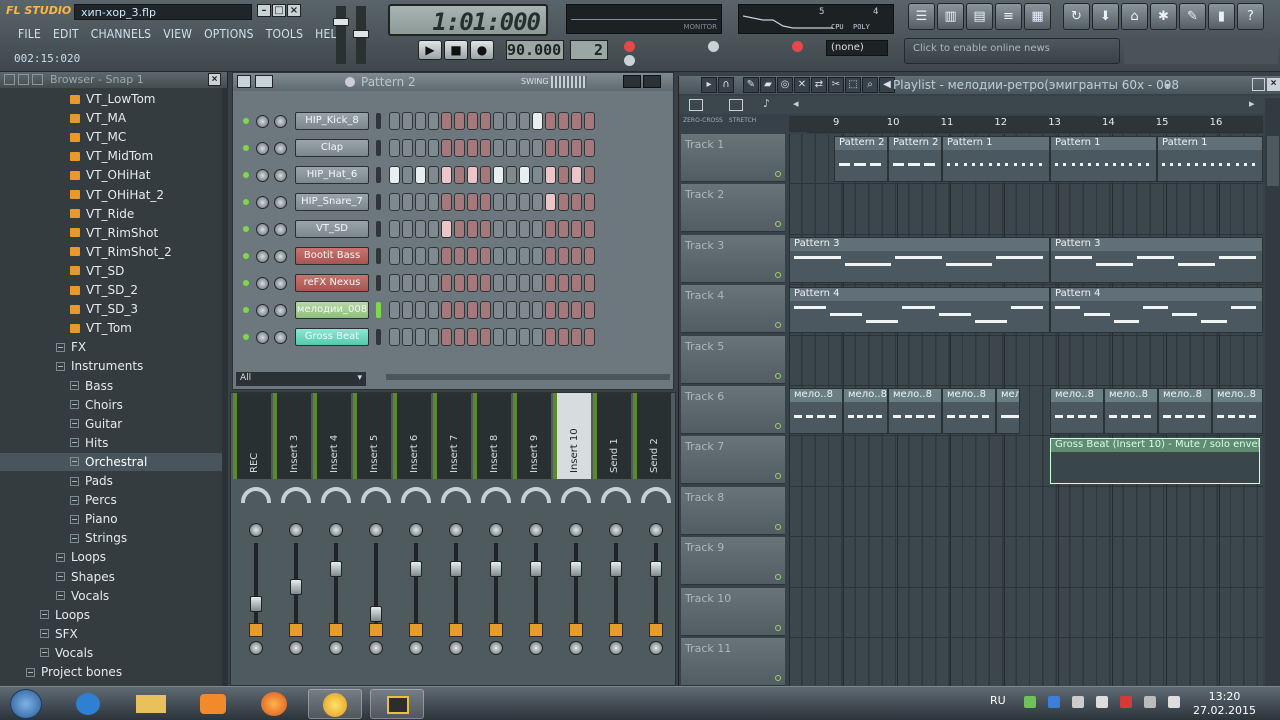  I want to click on browser-item: VT_SD_2, so click(111, 290).